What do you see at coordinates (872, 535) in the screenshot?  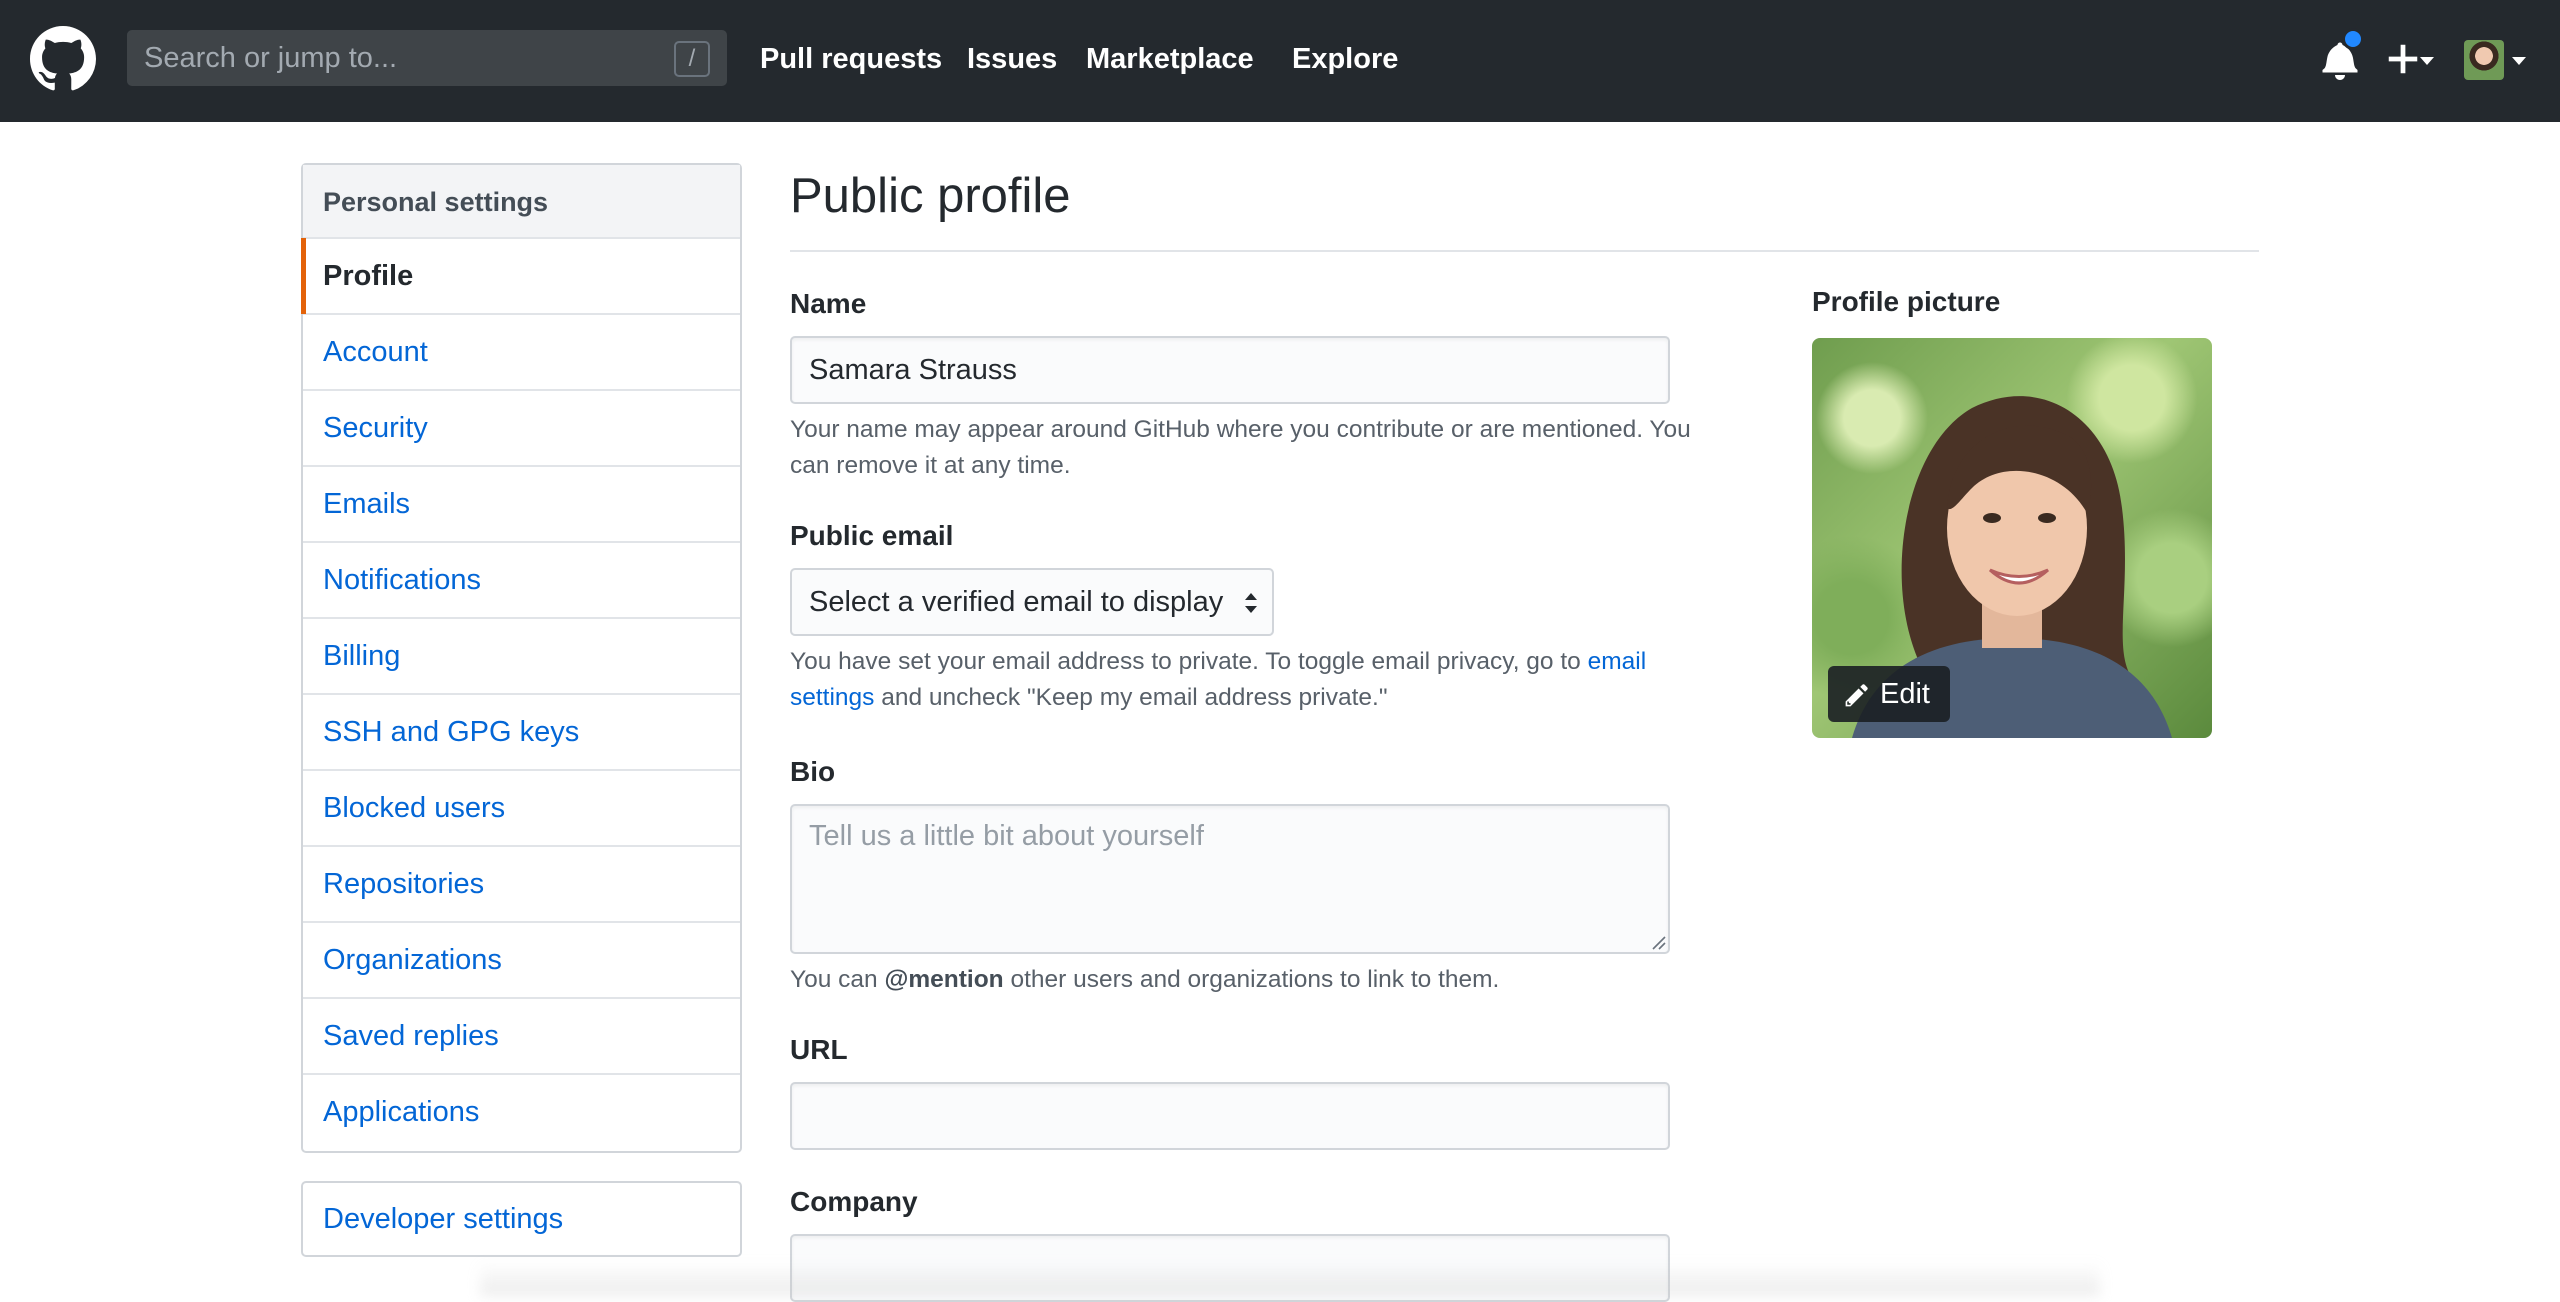 I see `public-email-label: Public email` at bounding box center [872, 535].